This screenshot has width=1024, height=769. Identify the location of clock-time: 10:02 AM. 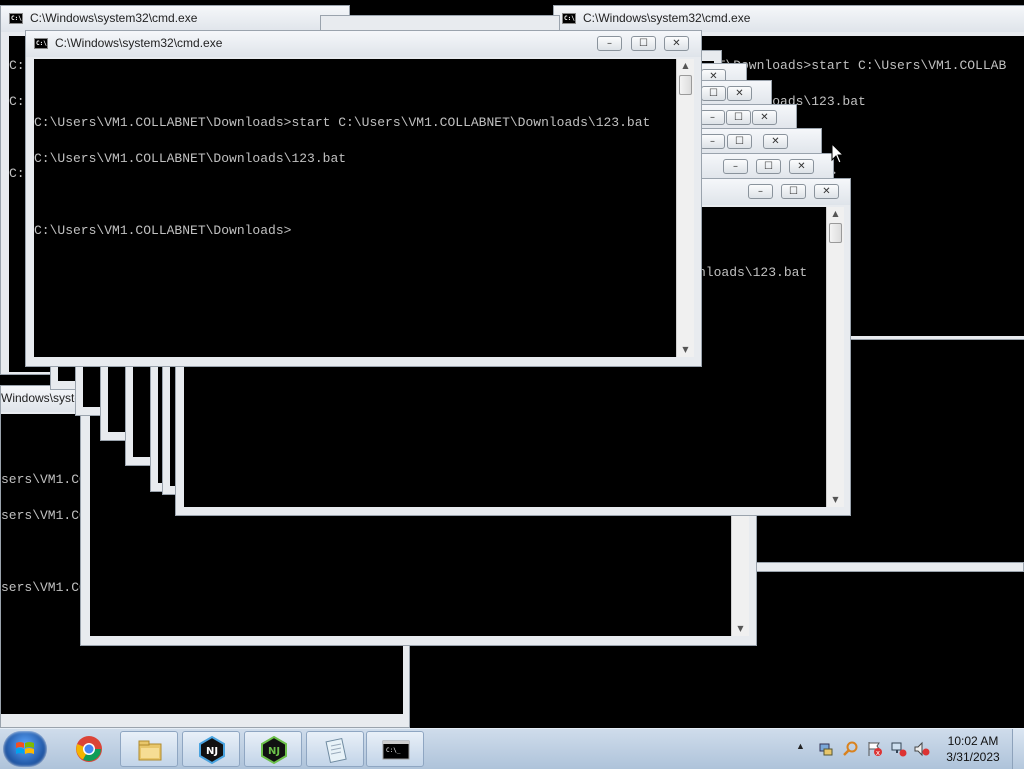
(973, 741).